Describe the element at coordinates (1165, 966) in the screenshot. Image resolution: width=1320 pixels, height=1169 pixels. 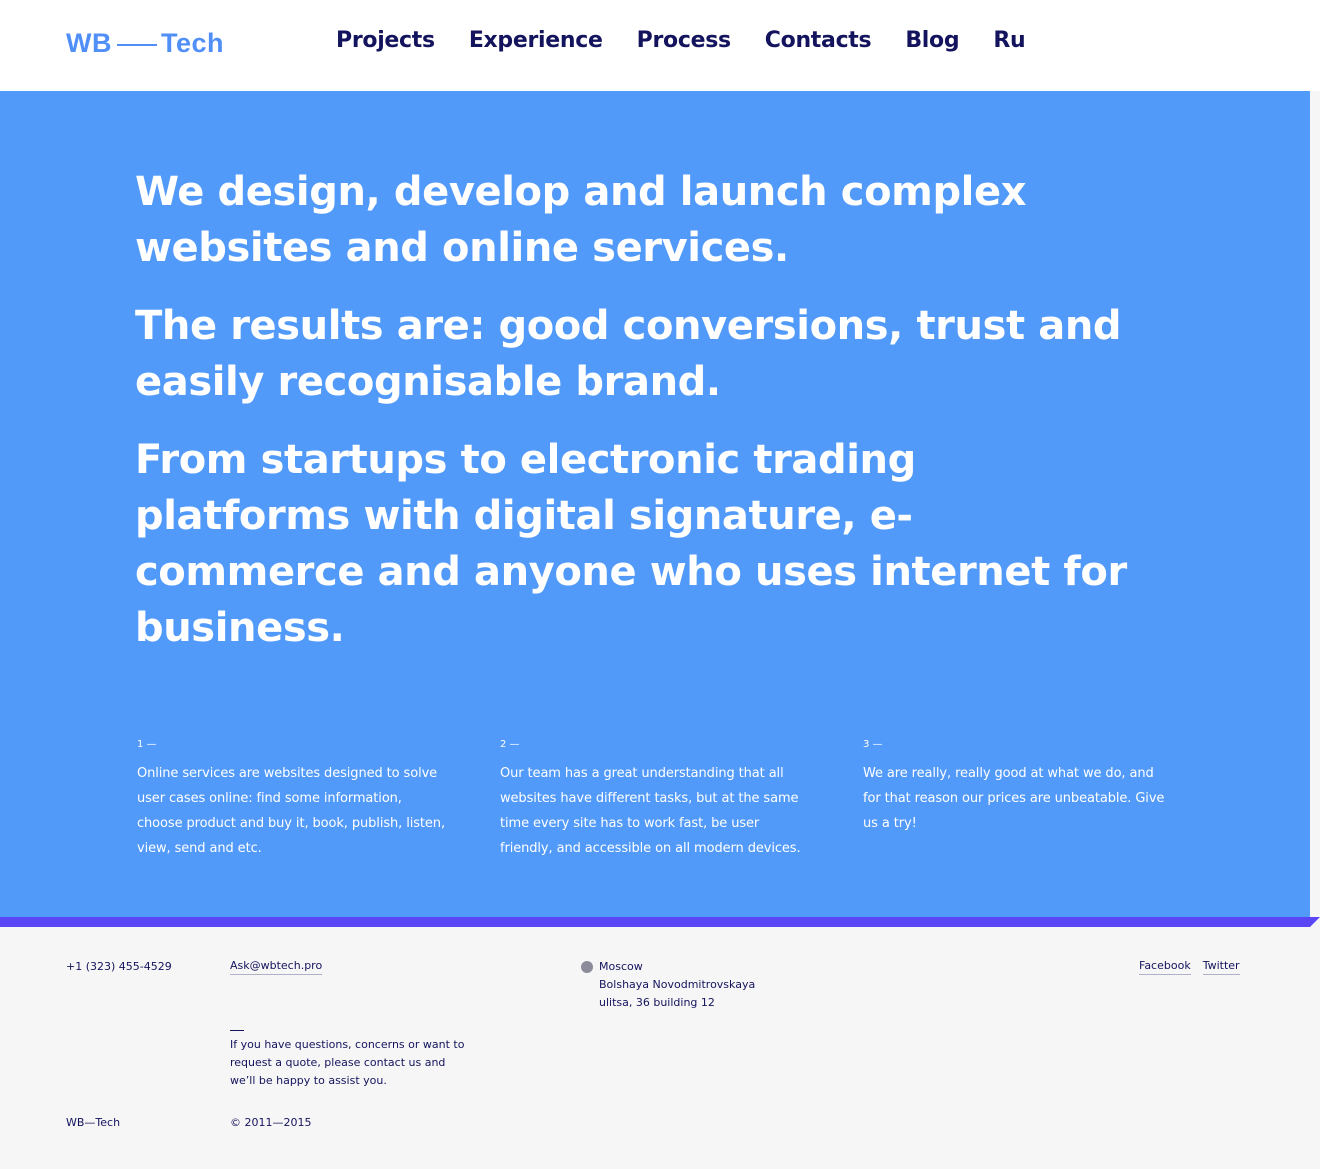
I see `facebook-link: Facebook` at that location.